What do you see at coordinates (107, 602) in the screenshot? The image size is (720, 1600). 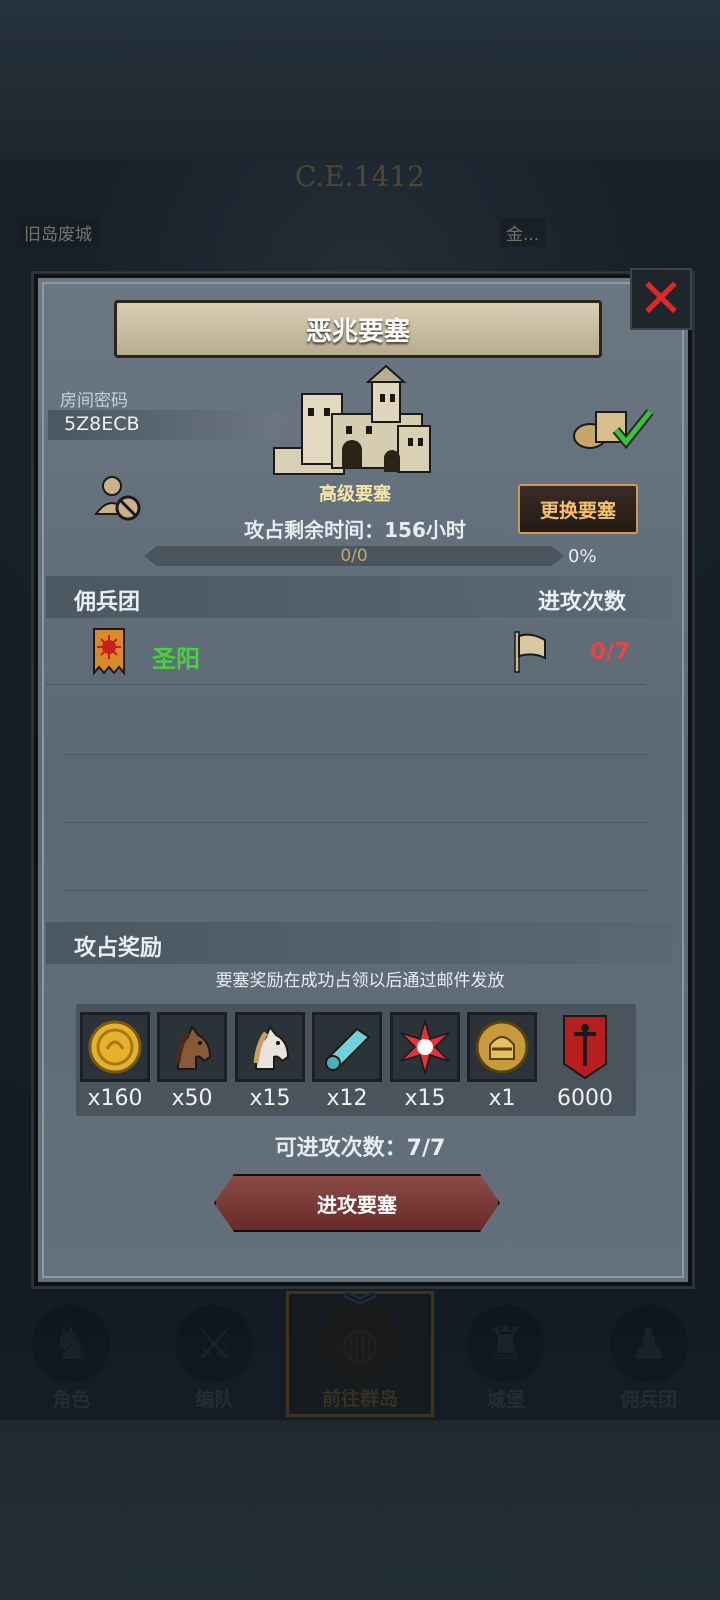 I see `mercenary-header: 佣兵团` at bounding box center [107, 602].